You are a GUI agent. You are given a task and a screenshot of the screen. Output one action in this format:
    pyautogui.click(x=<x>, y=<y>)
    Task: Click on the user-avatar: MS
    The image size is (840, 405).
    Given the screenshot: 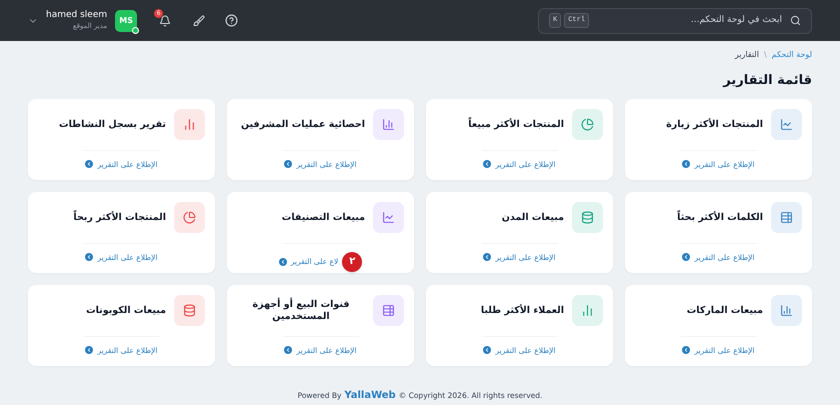 What is the action you would take?
    pyautogui.click(x=126, y=21)
    